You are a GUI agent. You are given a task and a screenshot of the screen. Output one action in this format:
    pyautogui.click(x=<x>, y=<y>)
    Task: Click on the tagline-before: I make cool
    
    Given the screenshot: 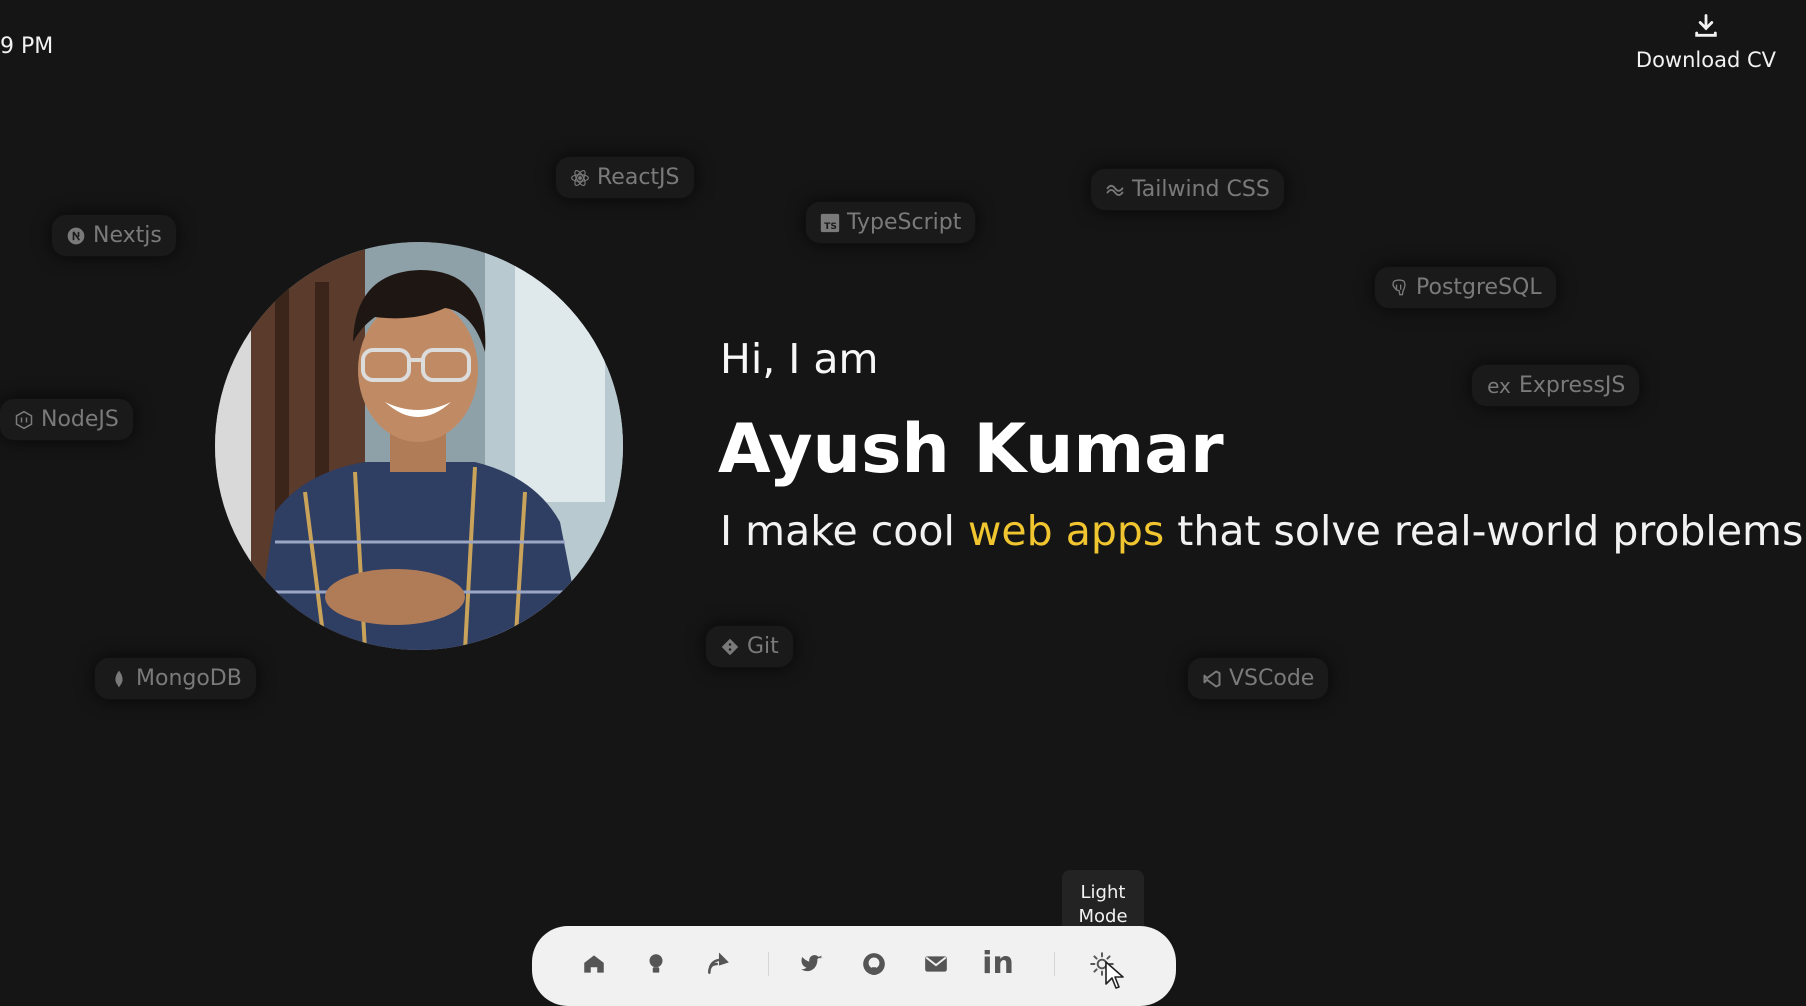 What is the action you would take?
    pyautogui.click(x=844, y=531)
    